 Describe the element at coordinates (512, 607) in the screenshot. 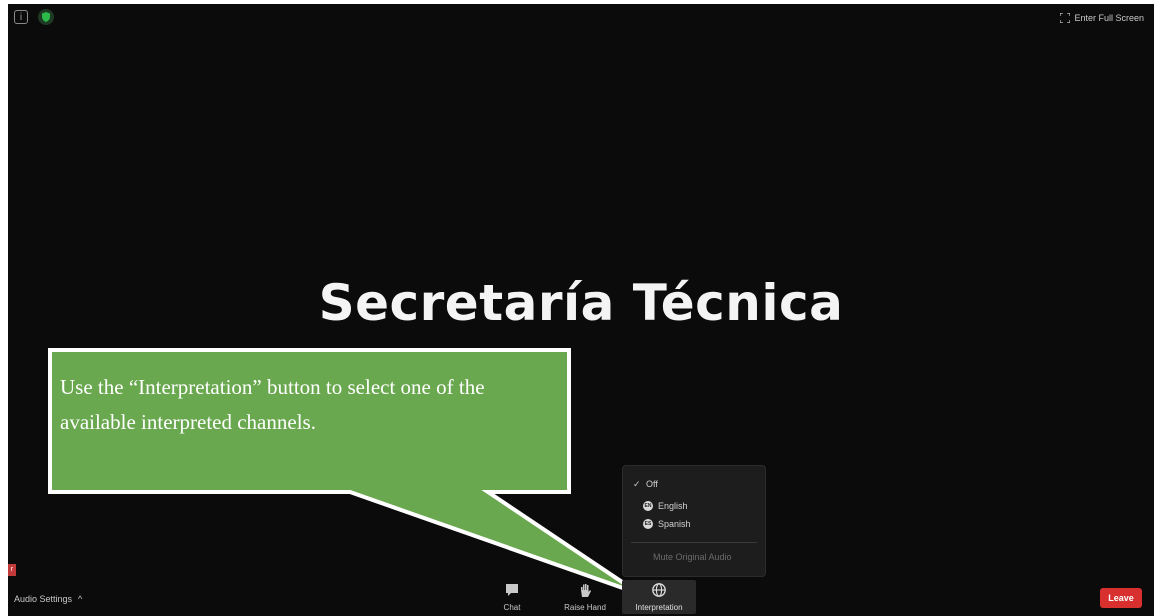

I see `chat-label: Chat` at that location.